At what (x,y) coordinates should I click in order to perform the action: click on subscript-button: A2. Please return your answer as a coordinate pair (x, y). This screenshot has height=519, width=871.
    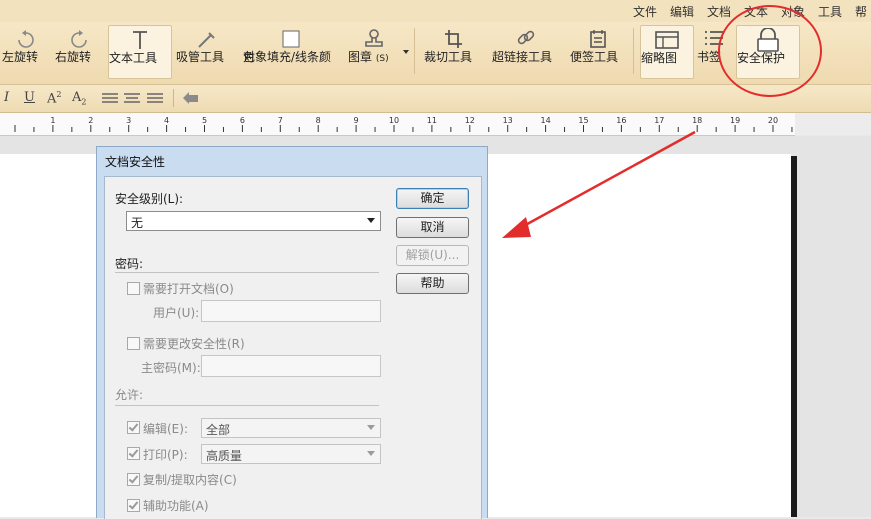
    Looking at the image, I should click on (79, 98).